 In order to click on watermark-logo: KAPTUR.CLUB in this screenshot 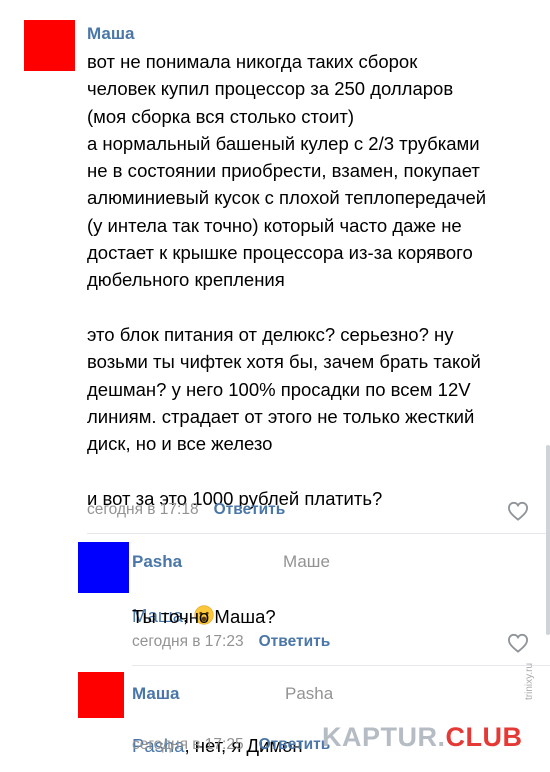, I will do `click(422, 737)`.